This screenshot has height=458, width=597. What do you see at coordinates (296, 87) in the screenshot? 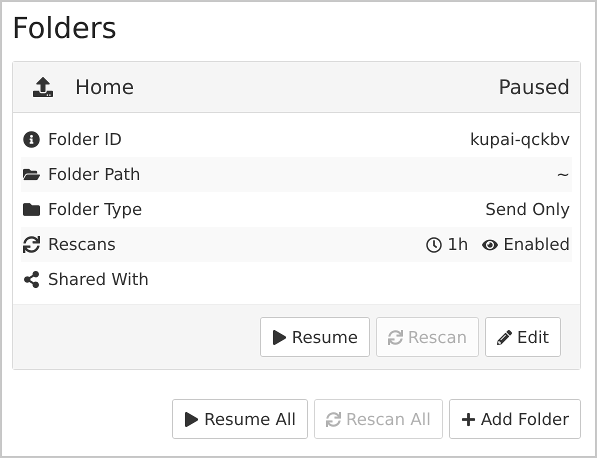
I see `folder-header: Home Paused` at bounding box center [296, 87].